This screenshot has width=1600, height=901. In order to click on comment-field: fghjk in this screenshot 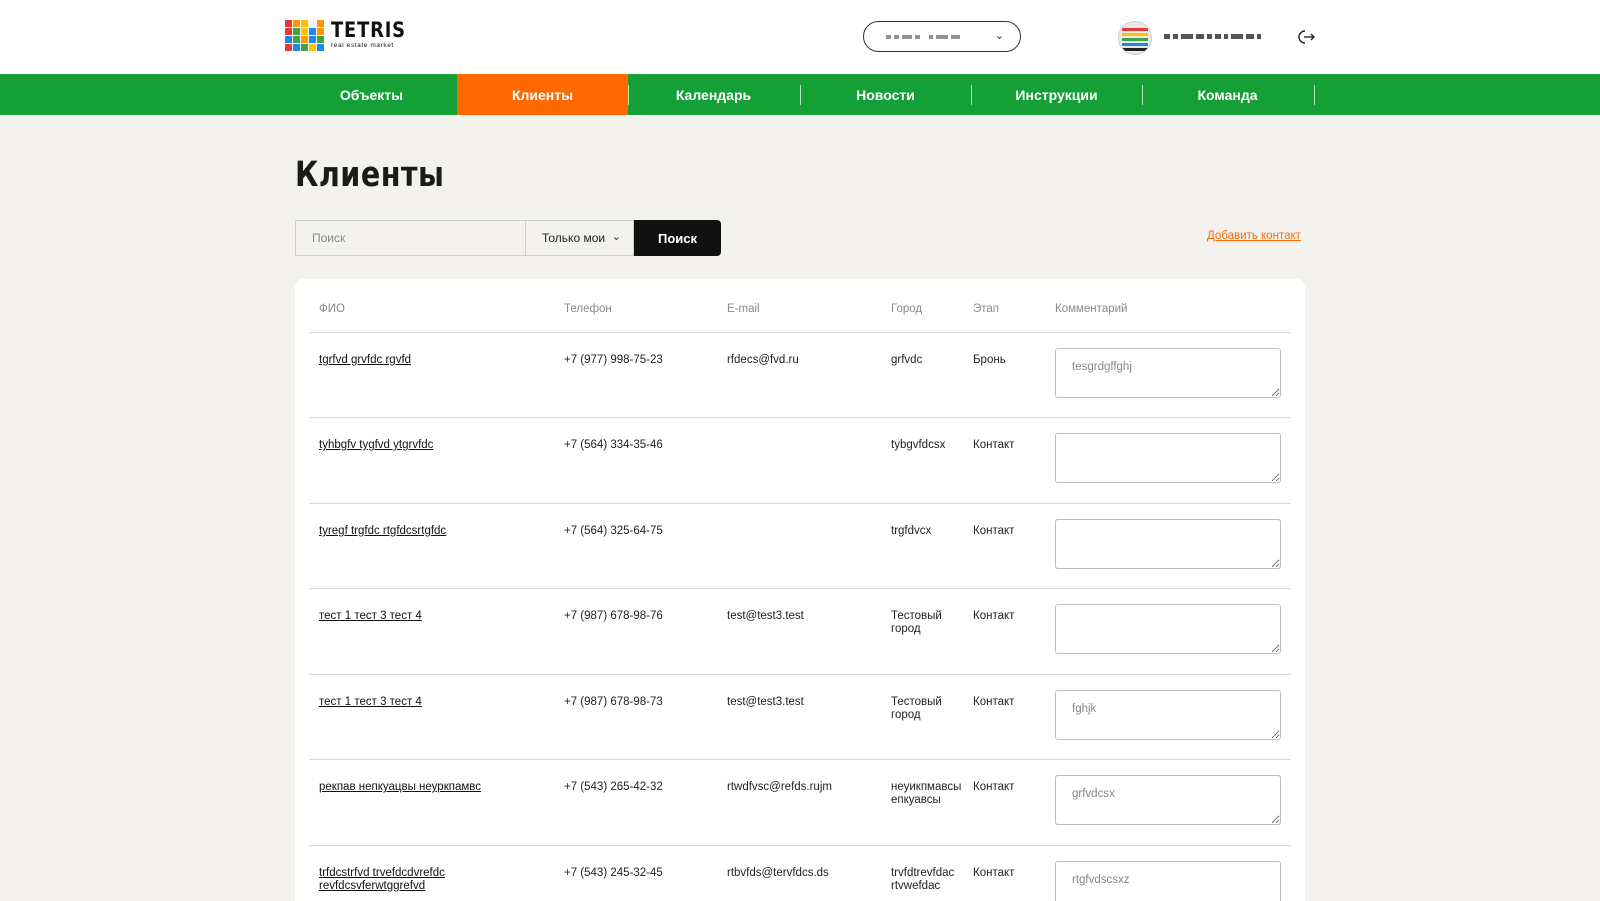, I will do `click(1168, 715)`.